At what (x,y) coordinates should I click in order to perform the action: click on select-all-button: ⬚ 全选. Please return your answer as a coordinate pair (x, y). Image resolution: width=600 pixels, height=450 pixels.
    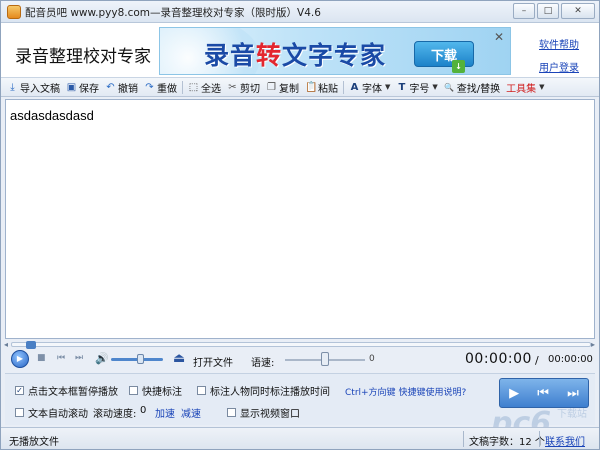
    Looking at the image, I should click on (204, 87).